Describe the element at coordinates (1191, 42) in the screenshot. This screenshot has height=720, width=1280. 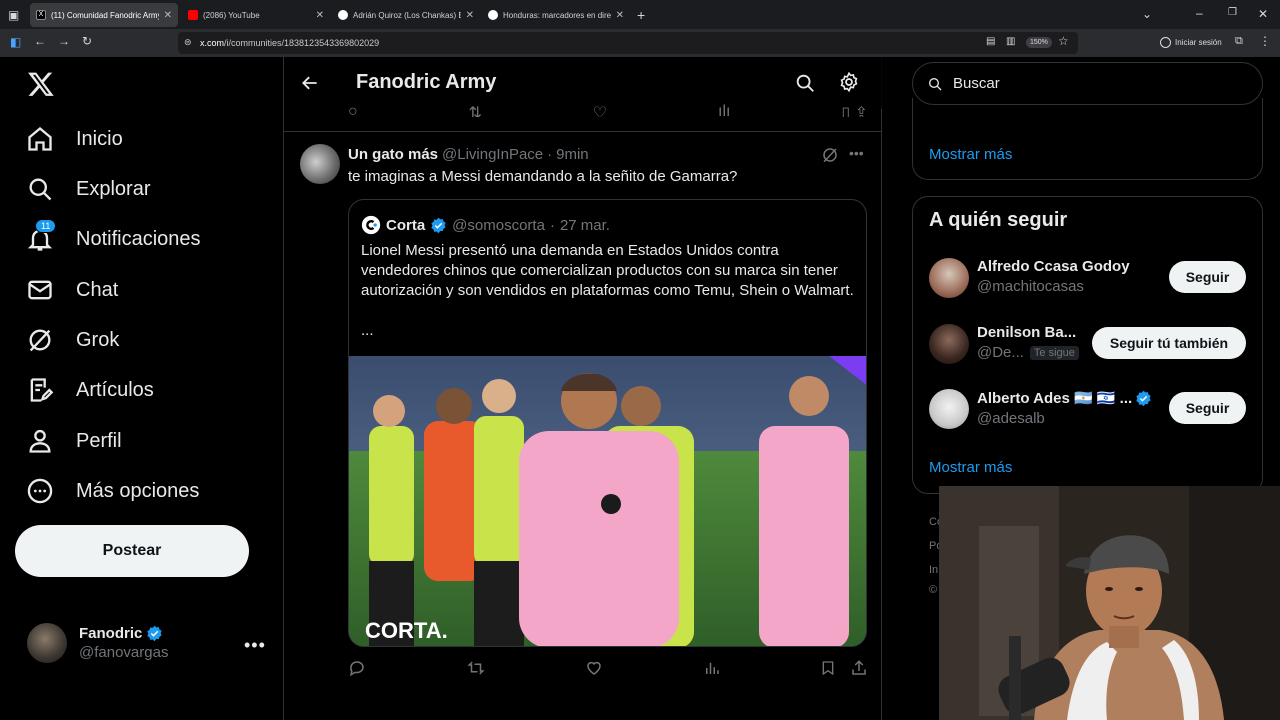
I see `signin-button: Iniciar sesión` at that location.